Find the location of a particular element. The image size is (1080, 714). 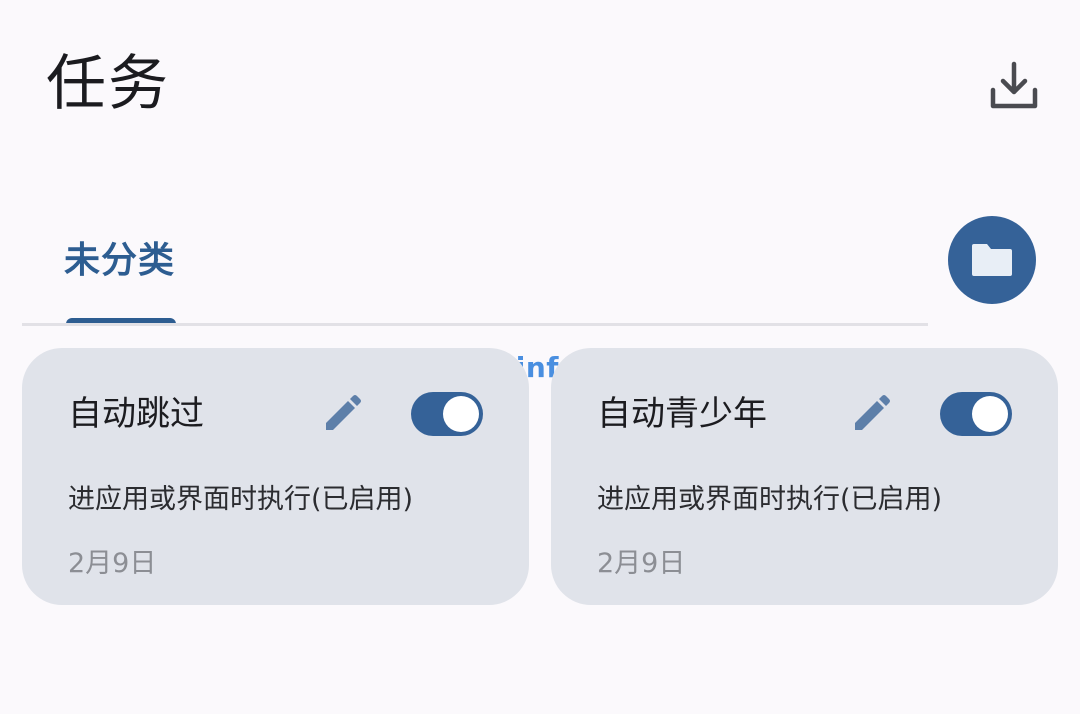

tab-divider is located at coordinates (475, 324).